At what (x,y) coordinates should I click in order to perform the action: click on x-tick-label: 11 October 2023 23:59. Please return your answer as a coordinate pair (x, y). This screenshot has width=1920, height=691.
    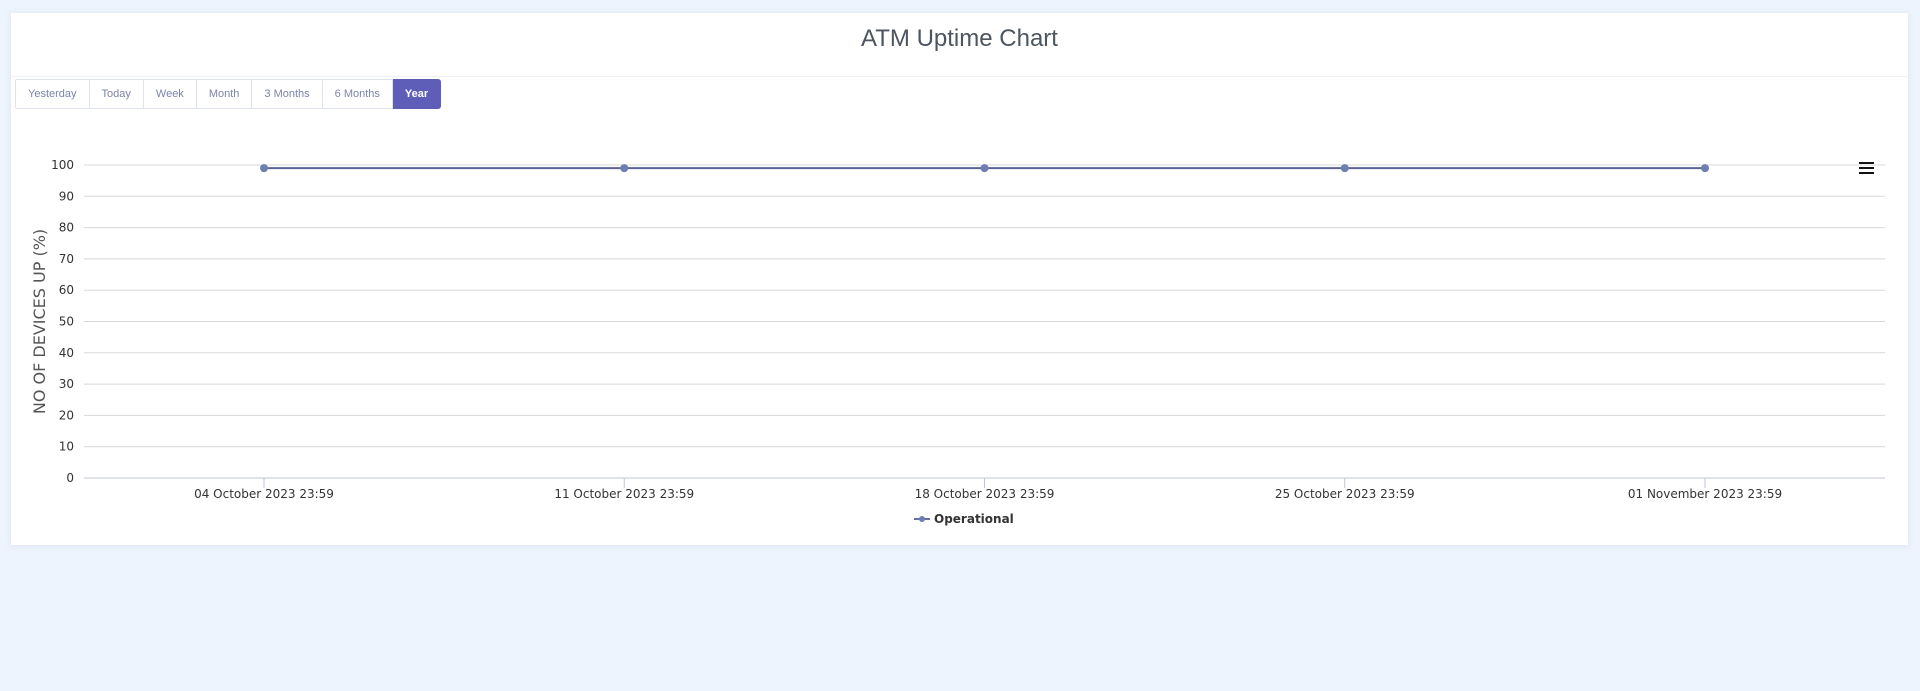
    Looking at the image, I should click on (624, 494).